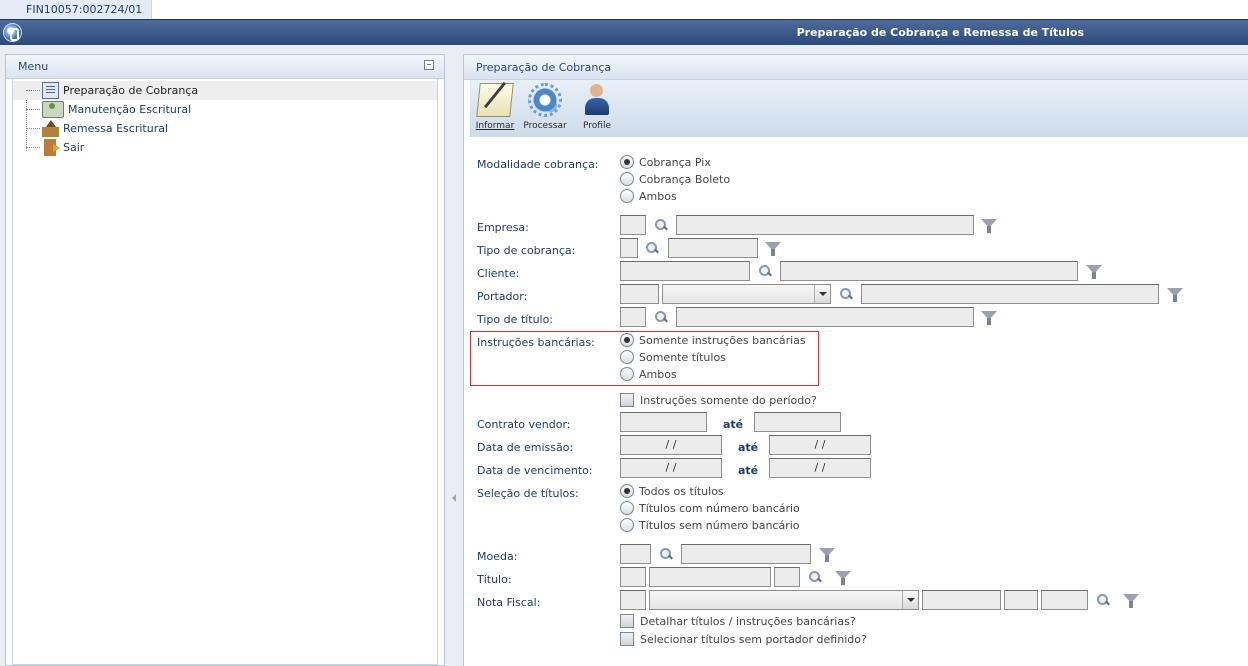  I want to click on nota-fiscal-number-field, so click(961, 600).